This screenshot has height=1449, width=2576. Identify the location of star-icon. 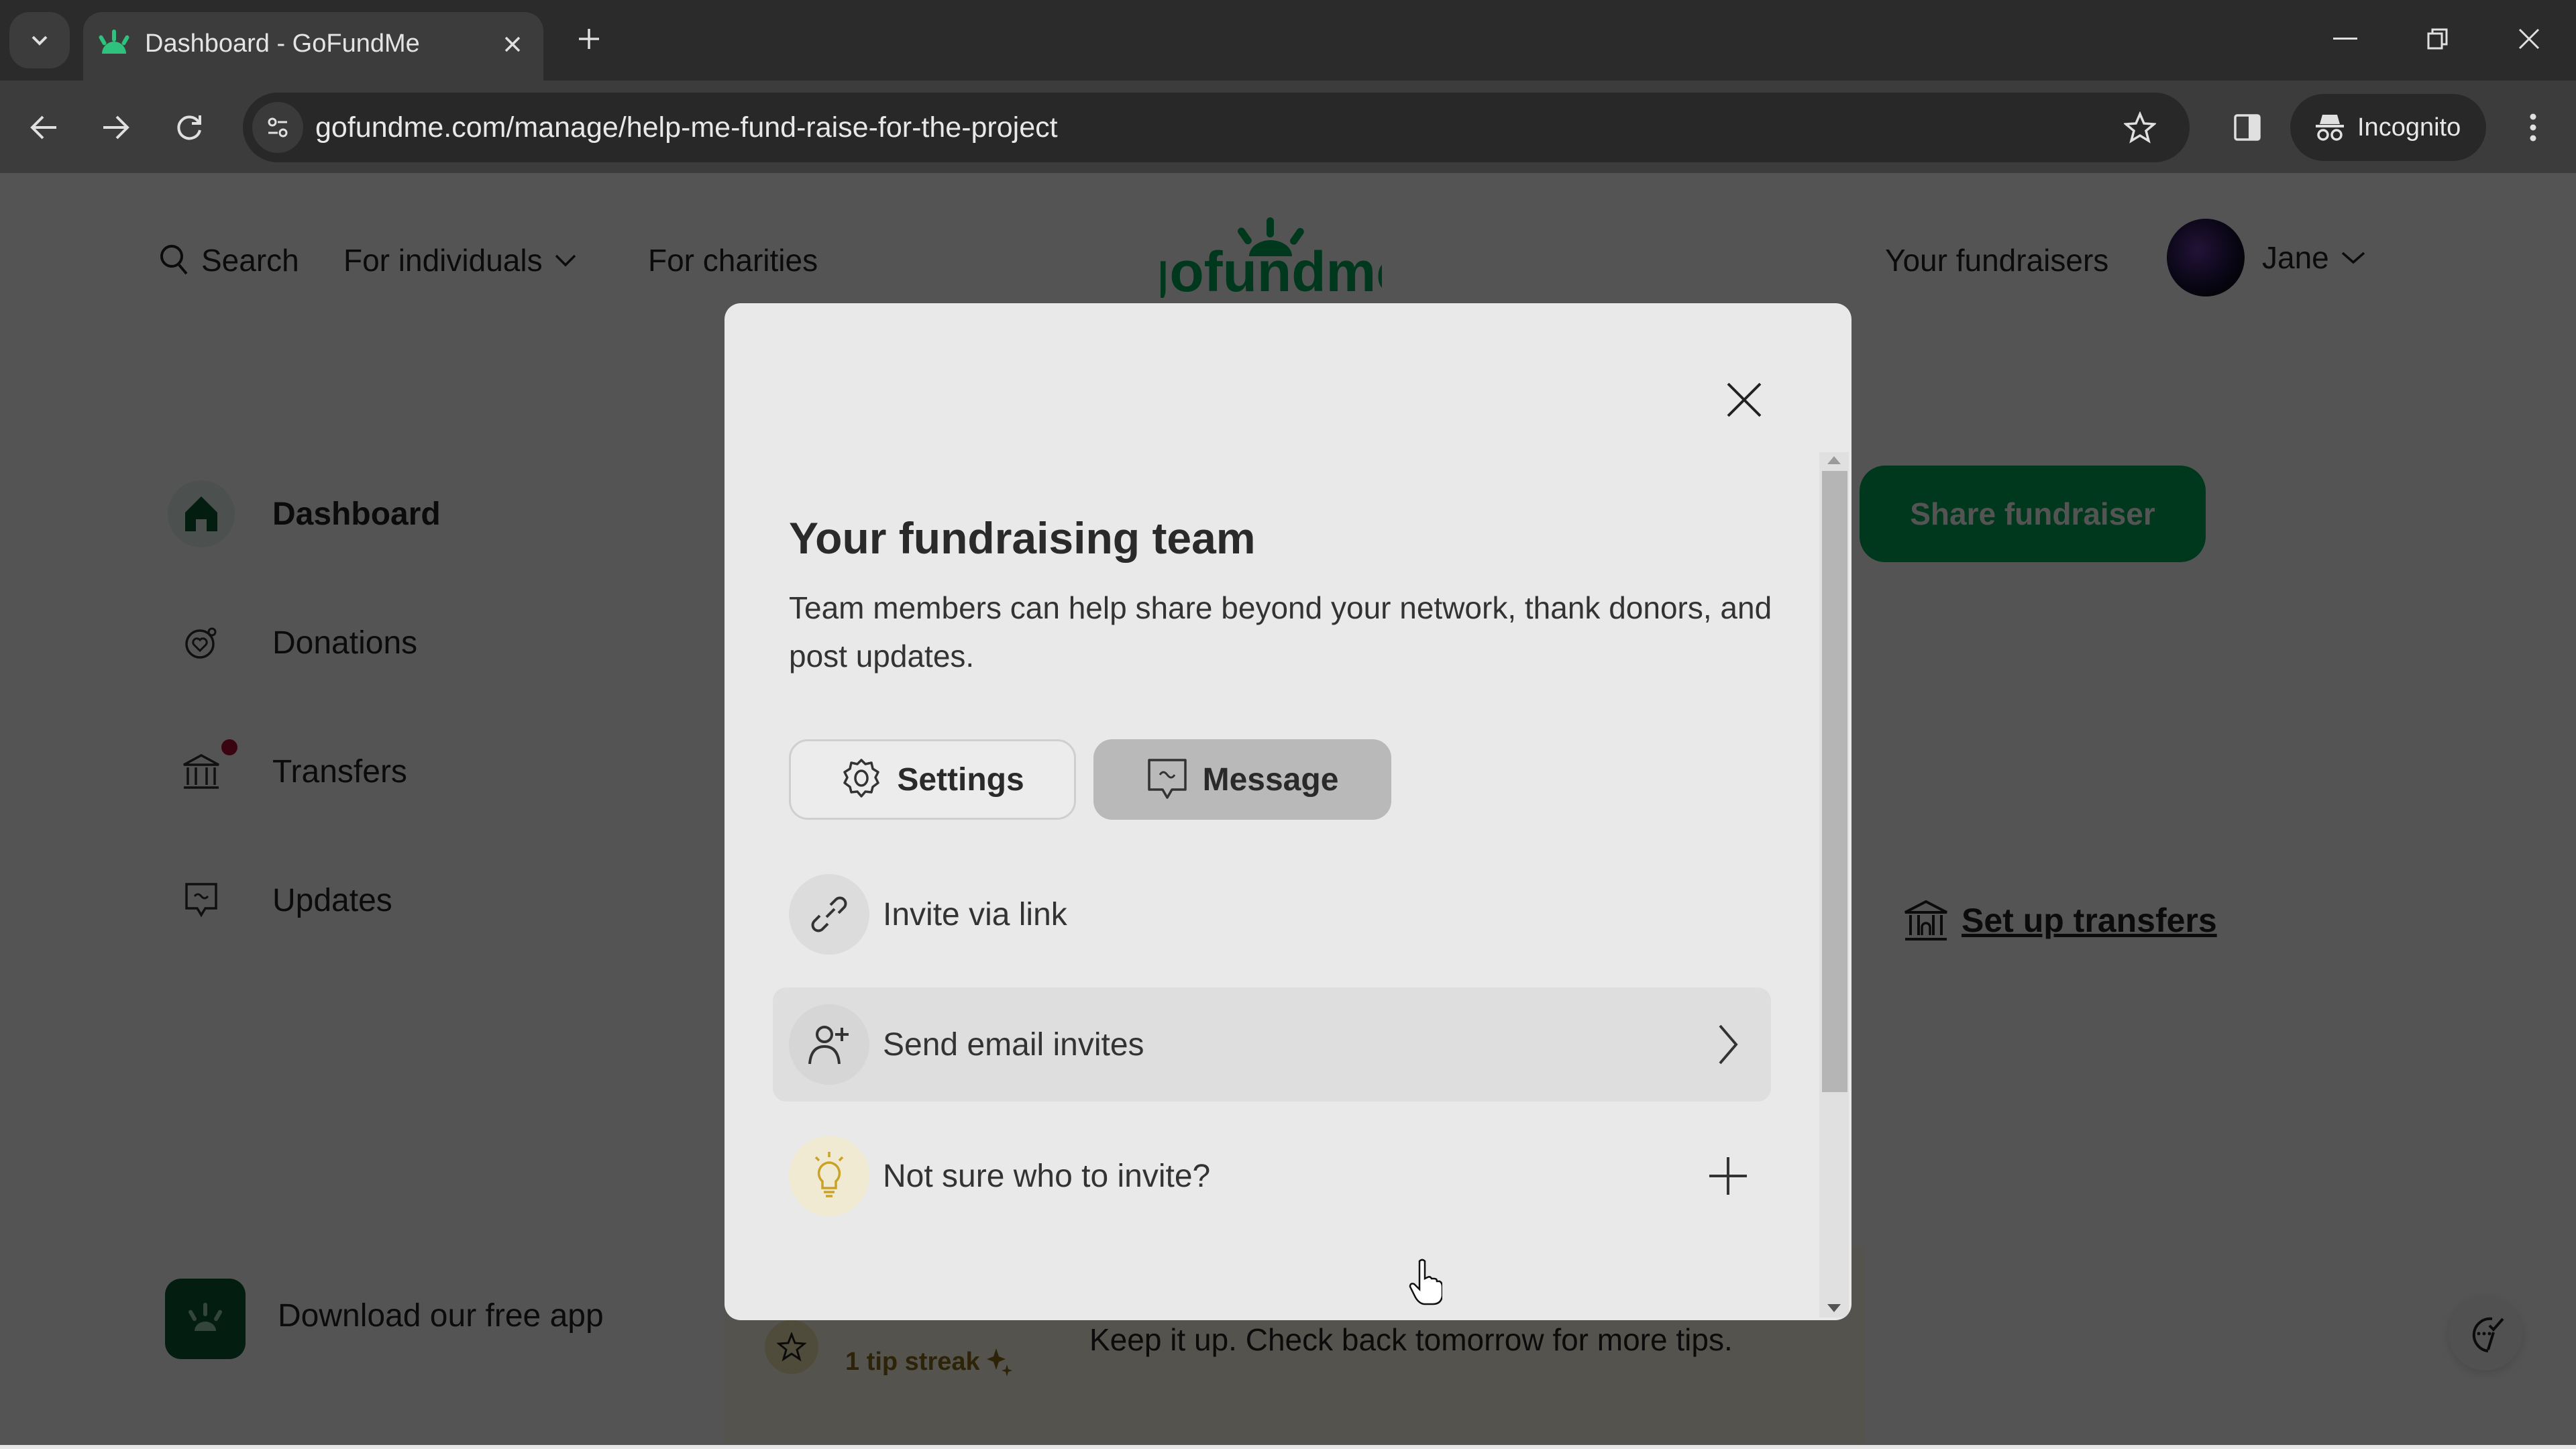
(2140, 127).